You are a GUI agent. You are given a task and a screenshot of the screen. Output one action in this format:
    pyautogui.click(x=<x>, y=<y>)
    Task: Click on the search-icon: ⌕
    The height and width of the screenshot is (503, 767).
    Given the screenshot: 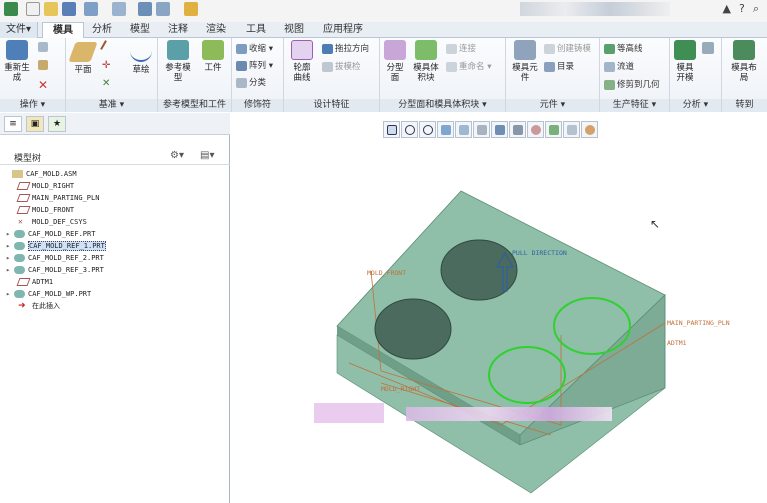 What is the action you would take?
    pyautogui.click(x=756, y=9)
    